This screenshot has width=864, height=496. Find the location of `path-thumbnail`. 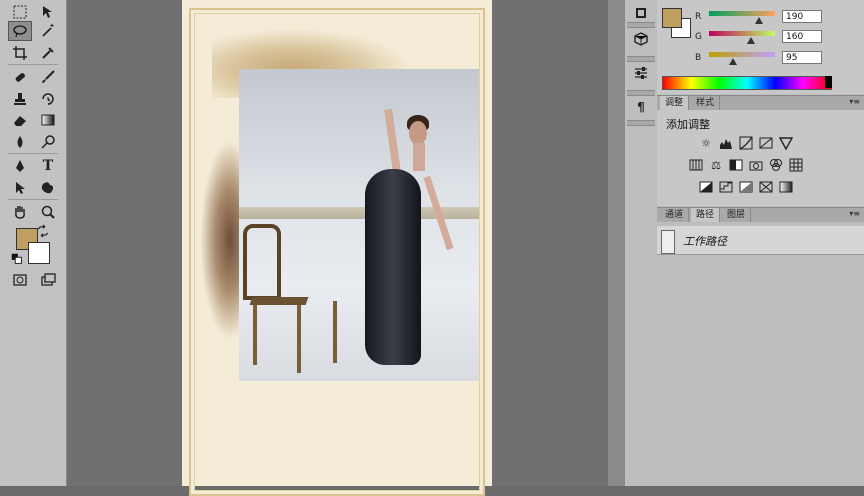

path-thumbnail is located at coordinates (668, 242).